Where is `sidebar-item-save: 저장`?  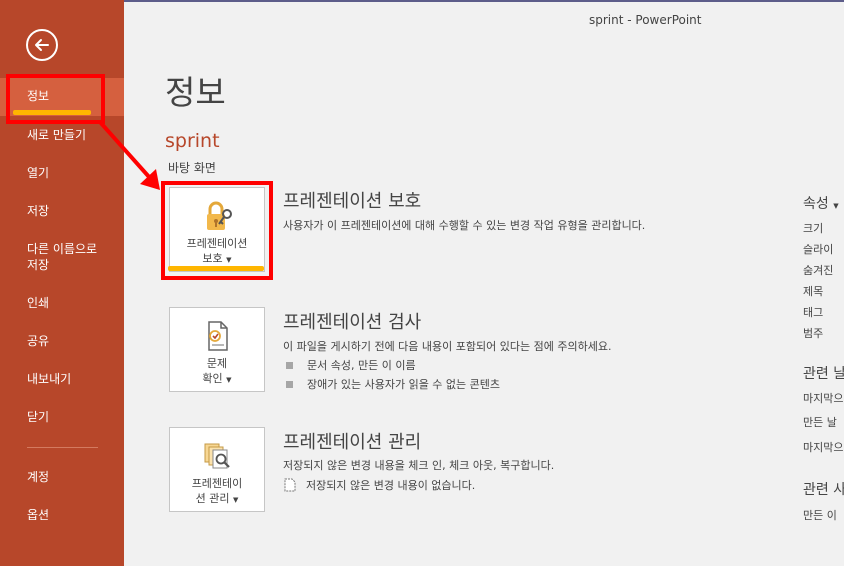
sidebar-item-save: 저장 is located at coordinates (62, 211).